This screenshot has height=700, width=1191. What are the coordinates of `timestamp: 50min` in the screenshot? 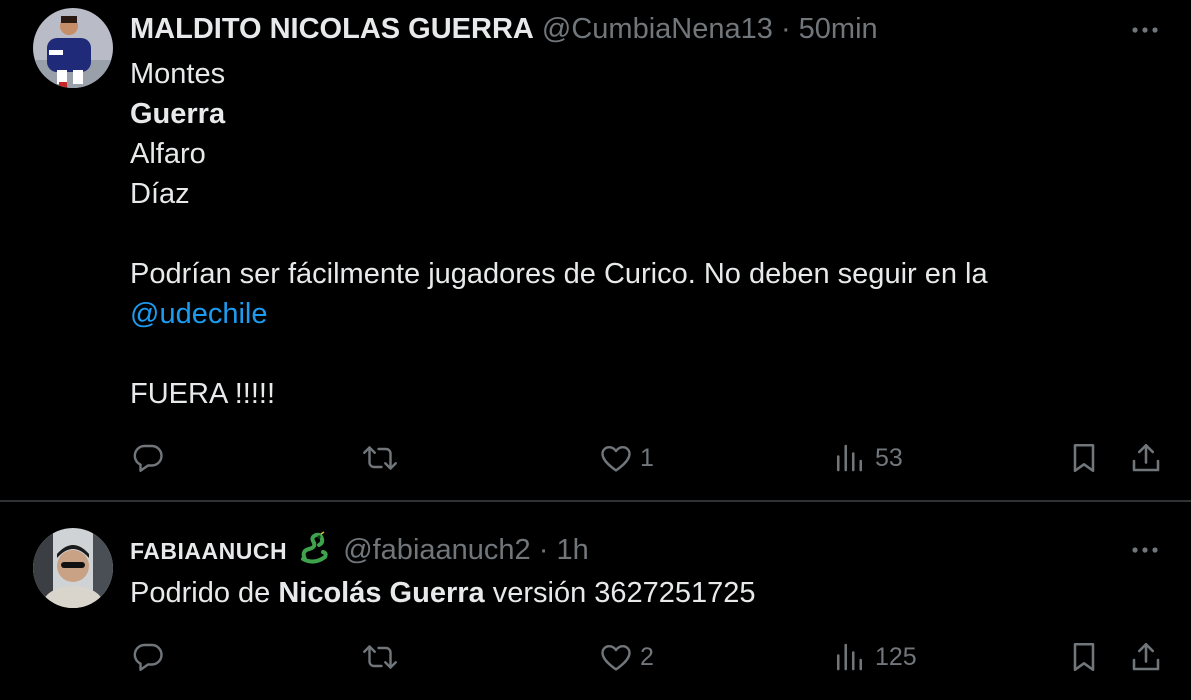 It's located at (838, 29).